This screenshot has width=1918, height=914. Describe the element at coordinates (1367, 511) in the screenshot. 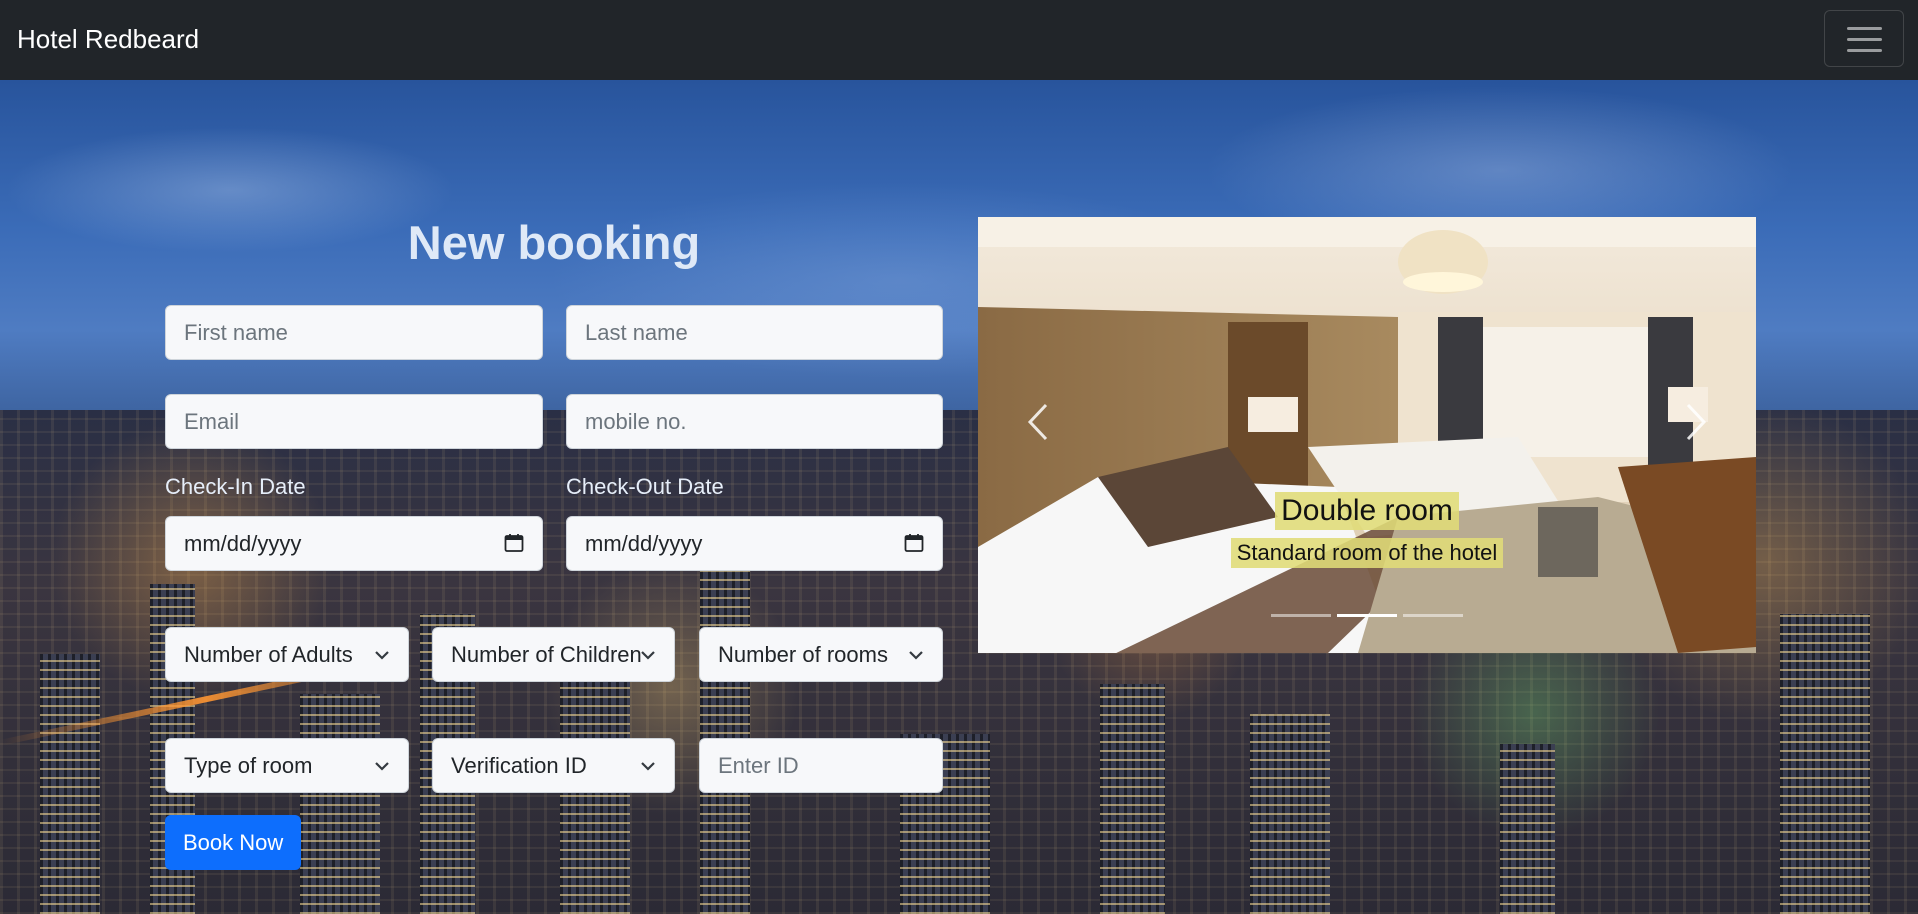

I see `slide-title: Double room` at that location.